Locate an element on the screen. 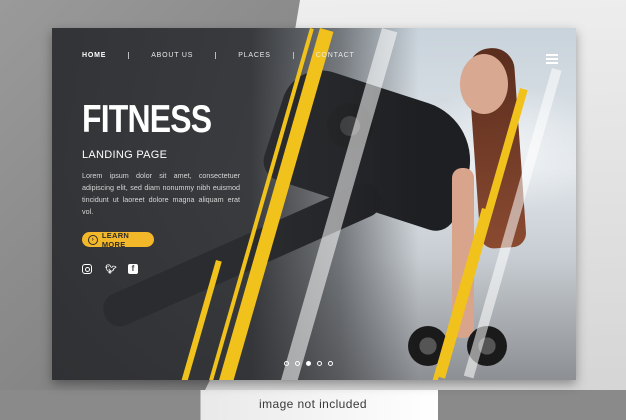 The image size is (626, 420). learn-more-button: › LEARN MORE is located at coordinates (118, 239).